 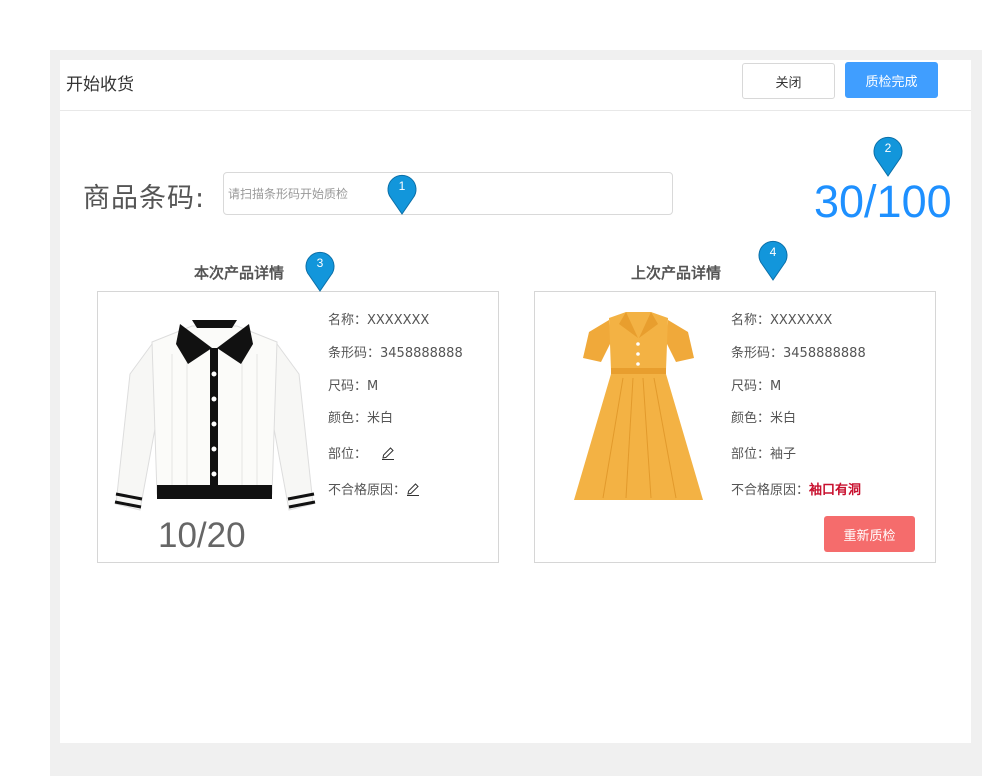 What do you see at coordinates (379, 320) in the screenshot?
I see `current-name: 名称：XXXXXXX` at bounding box center [379, 320].